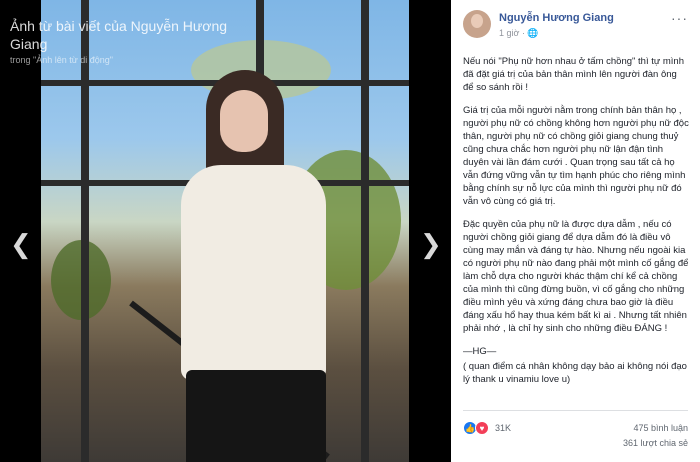  I want to click on post-stats: 475 bình luận 361 lượt chia sẻ, so click(655, 436).